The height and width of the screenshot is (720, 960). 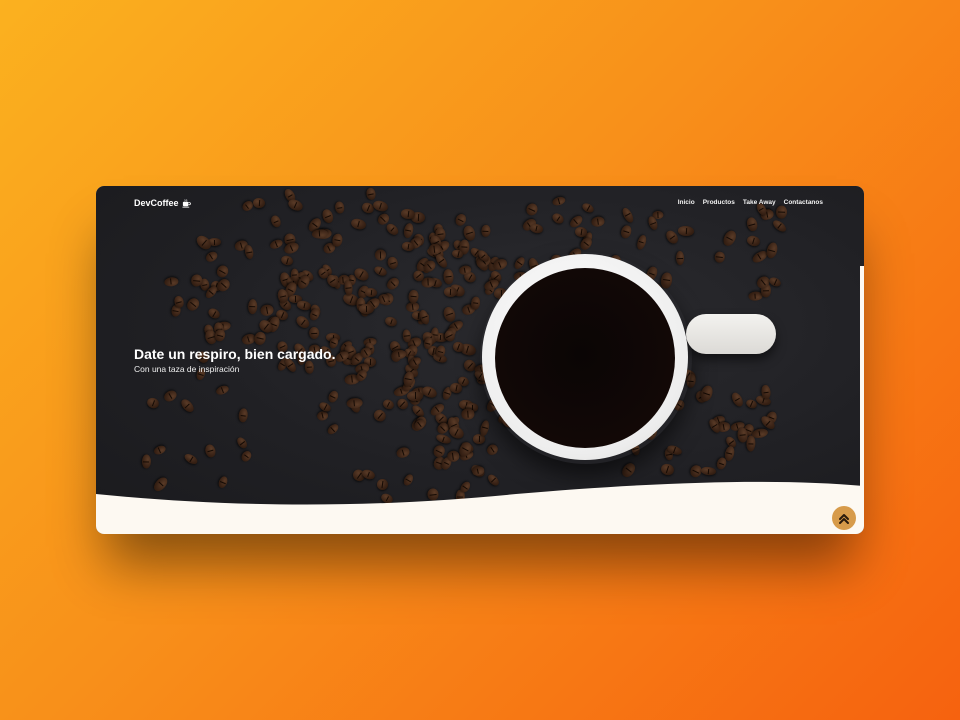 I want to click on double-chevron-up-icon, so click(x=844, y=519).